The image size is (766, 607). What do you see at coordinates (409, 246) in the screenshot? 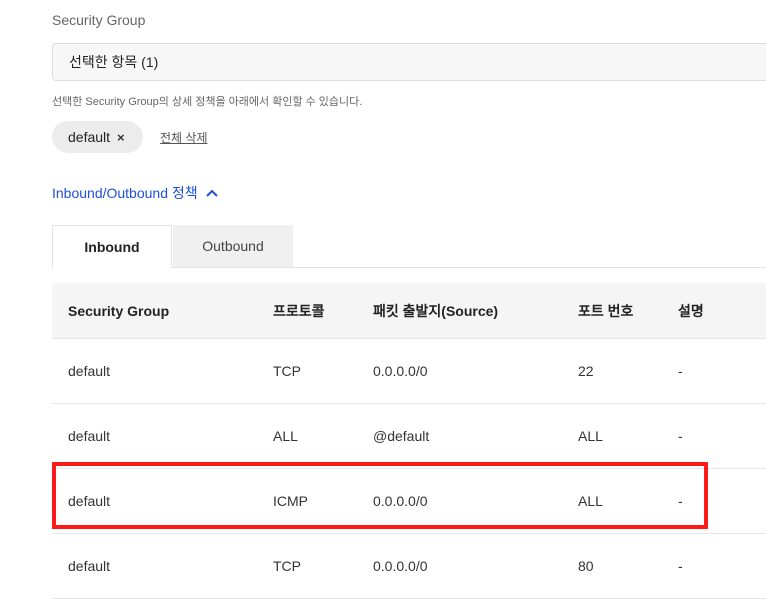
I see `policy-tabs: Inbound Outbound` at bounding box center [409, 246].